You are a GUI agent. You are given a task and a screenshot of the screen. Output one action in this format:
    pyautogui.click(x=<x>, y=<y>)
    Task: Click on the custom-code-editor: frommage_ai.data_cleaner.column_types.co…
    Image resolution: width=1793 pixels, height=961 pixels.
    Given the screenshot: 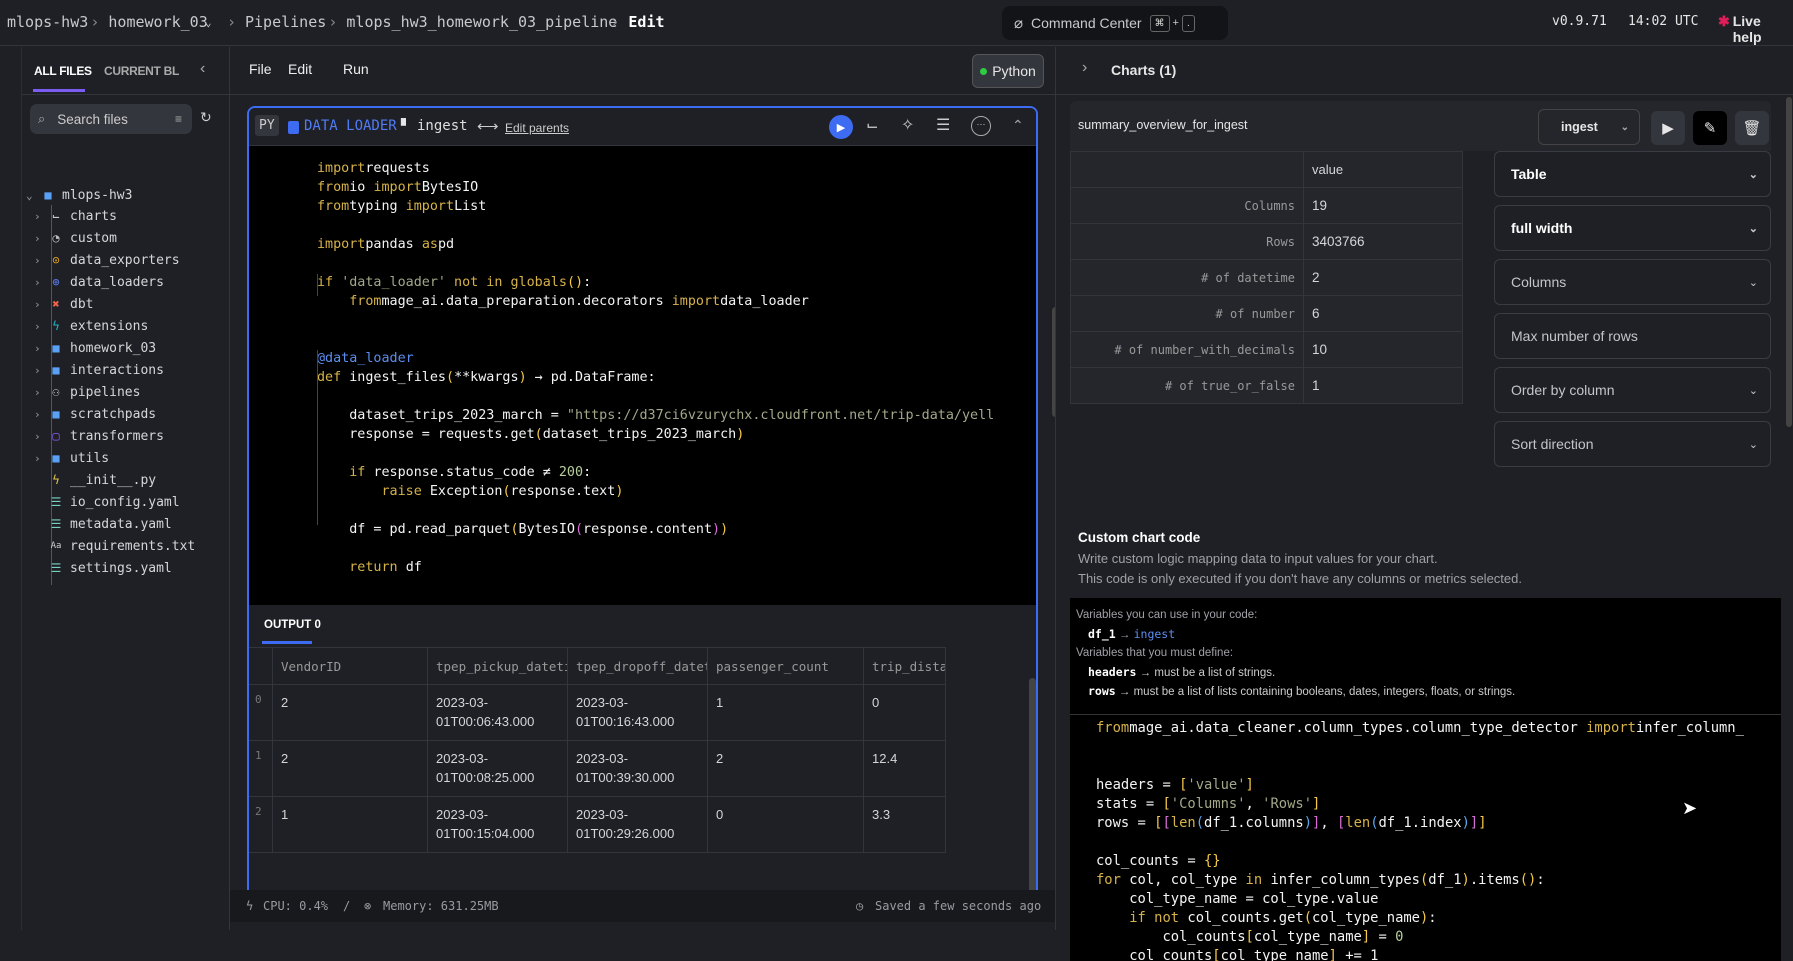 What is the action you would take?
    pyautogui.click(x=1420, y=840)
    